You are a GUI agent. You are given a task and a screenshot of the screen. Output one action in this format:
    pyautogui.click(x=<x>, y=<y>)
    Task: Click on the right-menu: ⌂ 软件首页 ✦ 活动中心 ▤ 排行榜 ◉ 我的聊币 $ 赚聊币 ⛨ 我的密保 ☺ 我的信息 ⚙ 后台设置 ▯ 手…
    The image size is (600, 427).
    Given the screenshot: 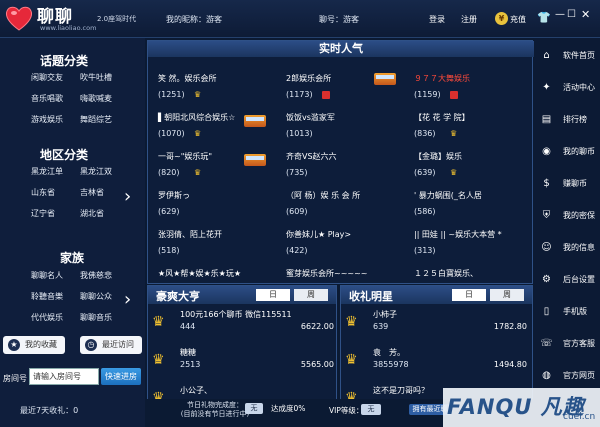 What is the action you would take?
    pyautogui.click(x=567, y=232)
    